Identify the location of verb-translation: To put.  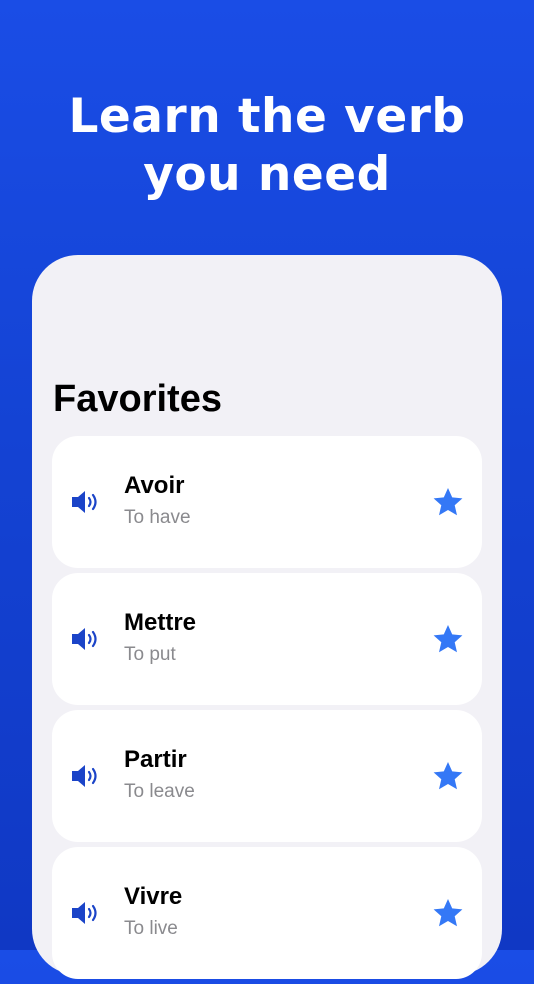
(150, 654).